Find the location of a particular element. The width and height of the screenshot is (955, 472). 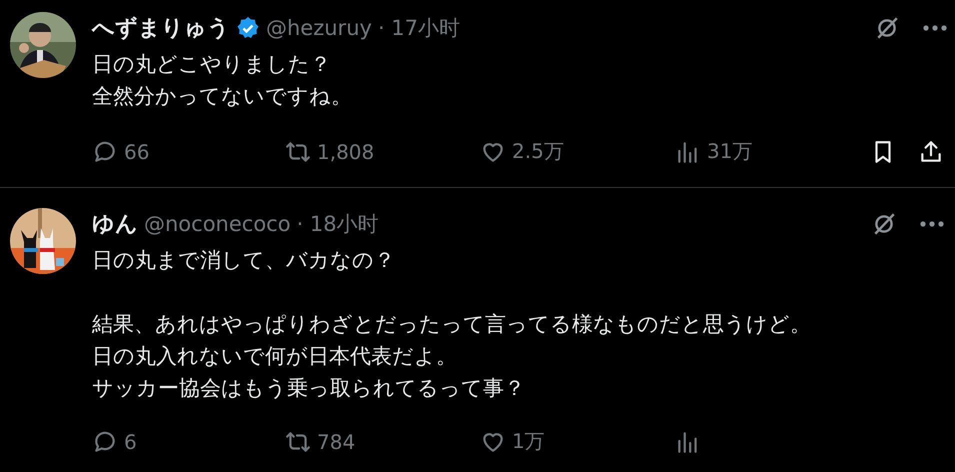

post-time: · 17小时 is located at coordinates (419, 28).